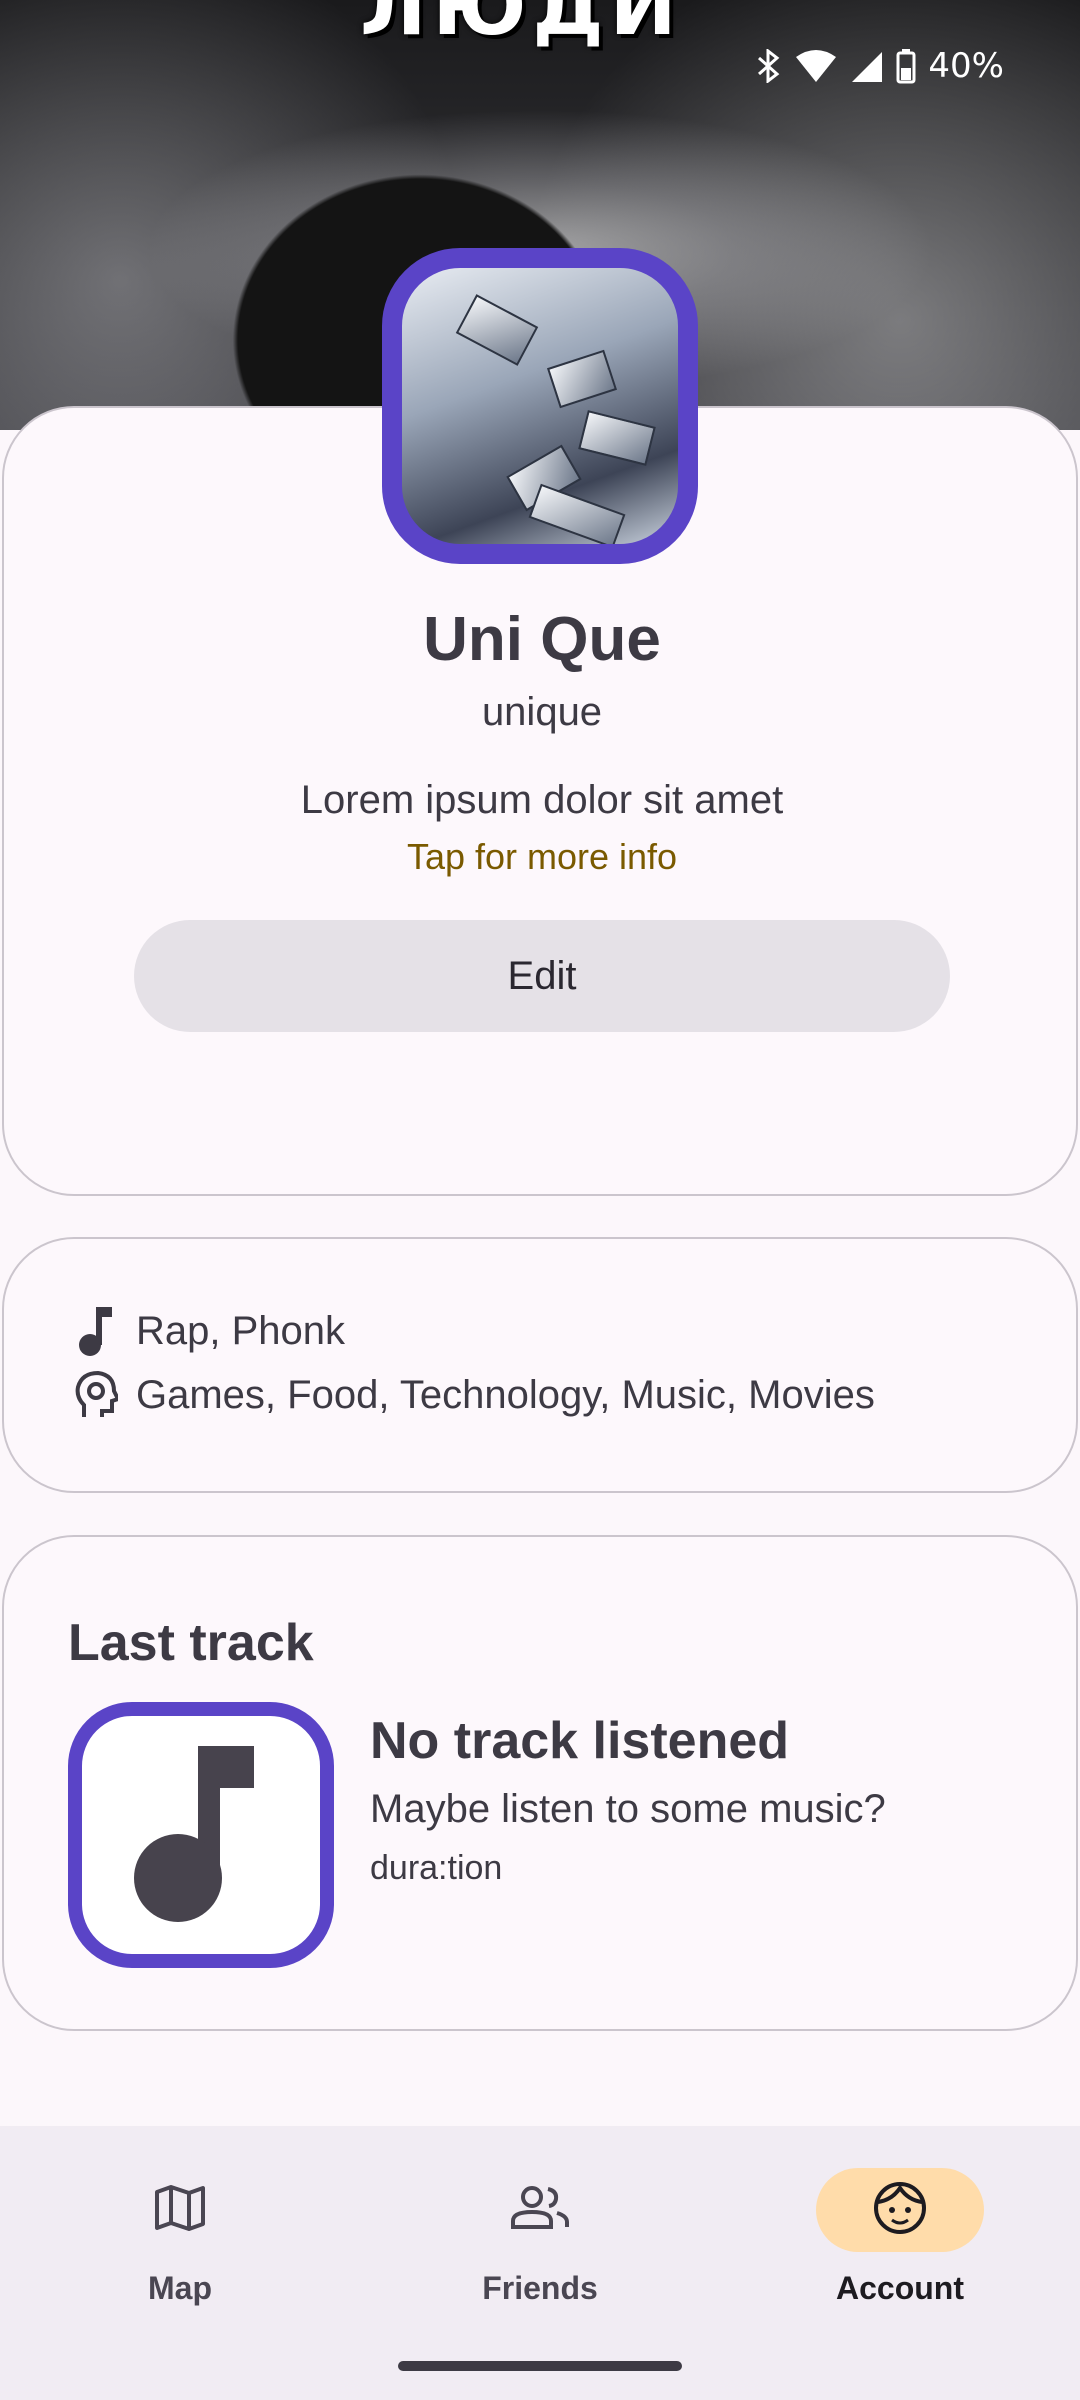 This screenshot has width=1080, height=2400. What do you see at coordinates (521, 26) in the screenshot?
I see `banner-text: ЛЮДИ` at bounding box center [521, 26].